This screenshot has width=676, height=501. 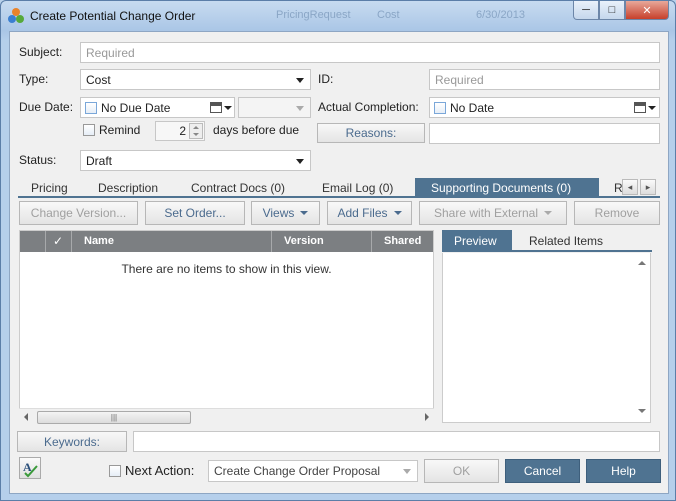 What do you see at coordinates (544, 107) in the screenshot?
I see `actual-completion-input: No Date` at bounding box center [544, 107].